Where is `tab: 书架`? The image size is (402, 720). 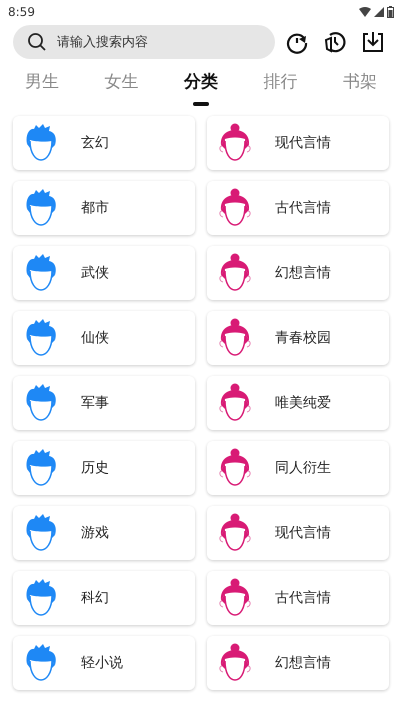
tab: 书架 is located at coordinates (360, 87).